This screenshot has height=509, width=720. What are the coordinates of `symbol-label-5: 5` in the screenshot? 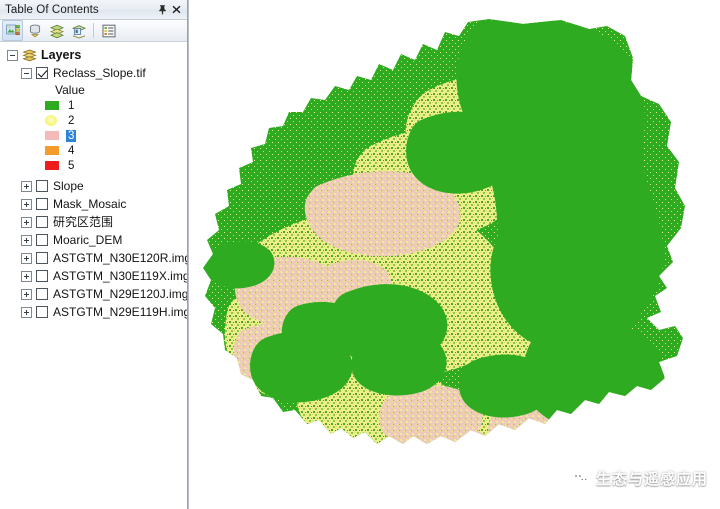 It's located at (71, 166).